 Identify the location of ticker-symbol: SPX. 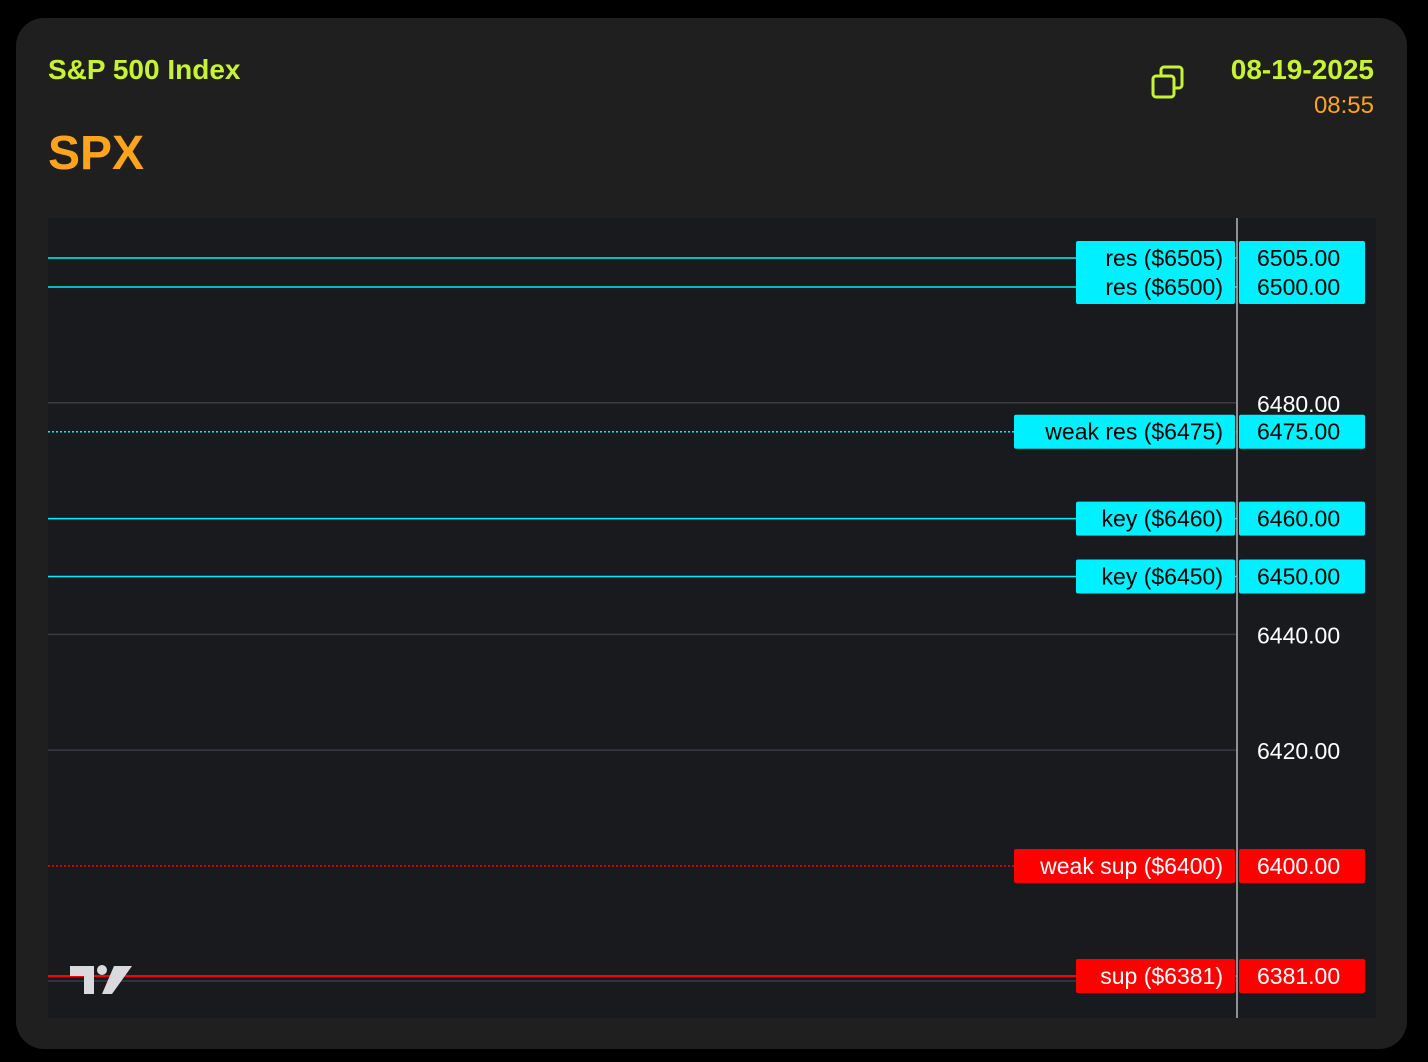
(96, 153).